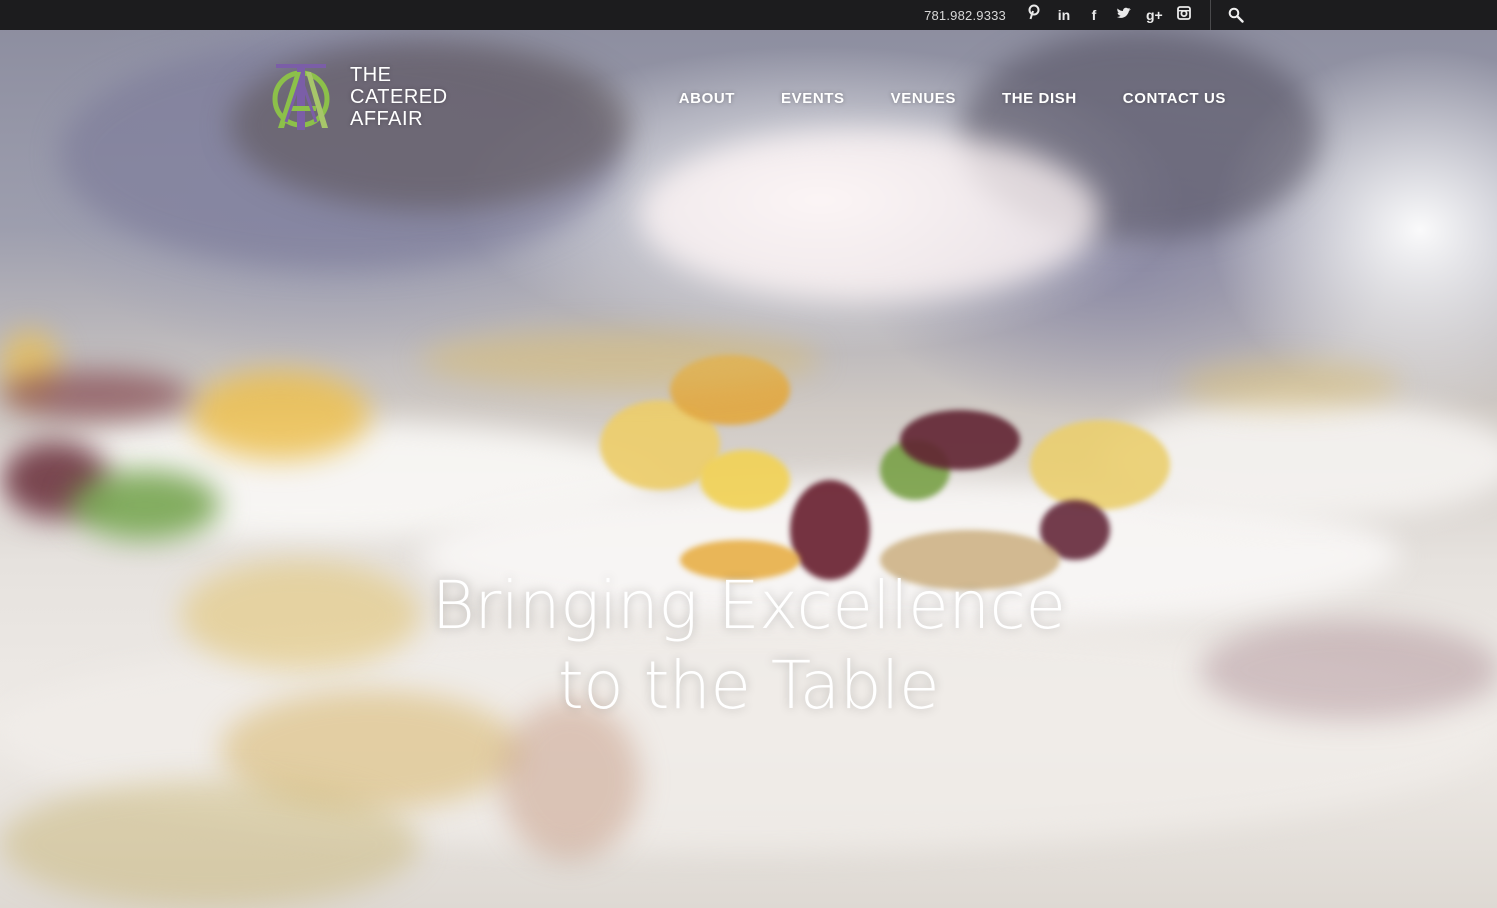 Image resolution: width=1497 pixels, height=908 pixels. Describe the element at coordinates (923, 98) in the screenshot. I see `nav-item-venues: VENUES` at that location.